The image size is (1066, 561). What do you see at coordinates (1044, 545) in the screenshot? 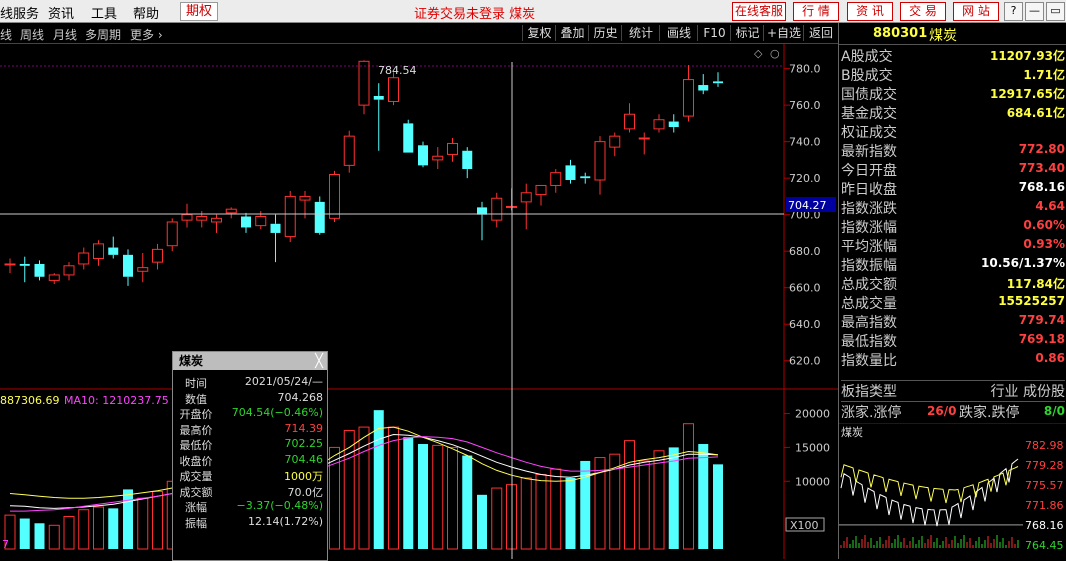
I see `mini-tick-label: 764.45` at bounding box center [1044, 545].